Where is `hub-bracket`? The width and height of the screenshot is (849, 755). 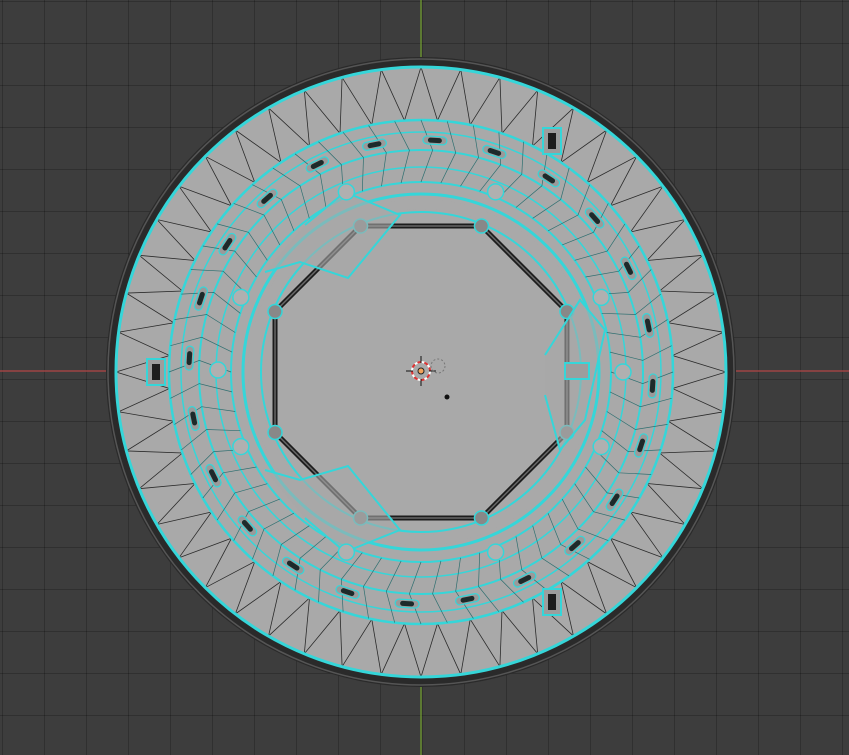
hub-bracket is located at coordinates (577, 371).